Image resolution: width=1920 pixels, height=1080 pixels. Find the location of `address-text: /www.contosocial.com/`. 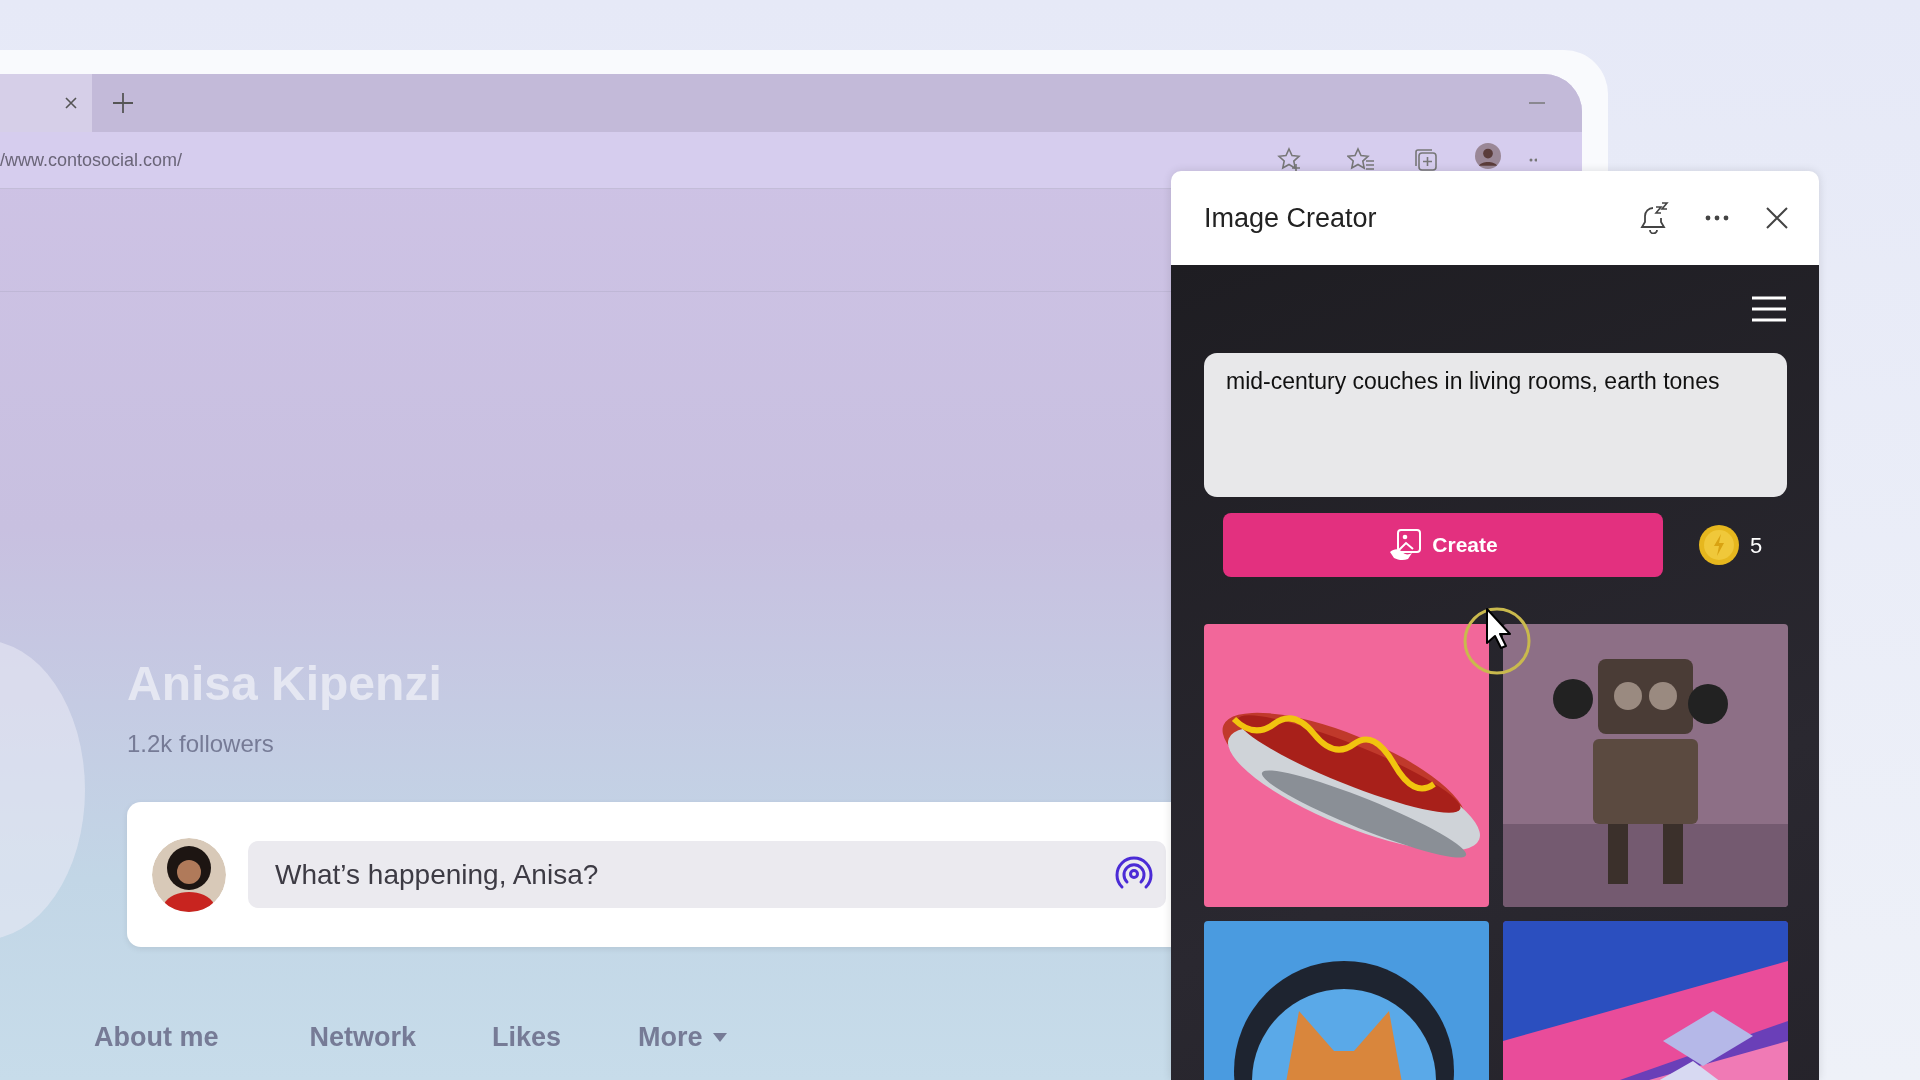

address-text: /www.contosocial.com/ is located at coordinates (91, 160).